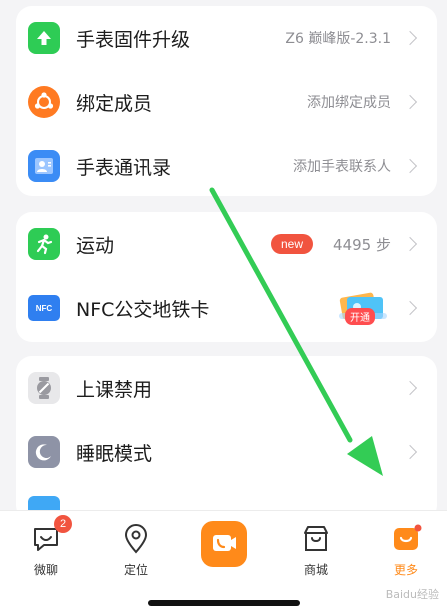 The height and width of the screenshot is (606, 447). What do you see at coordinates (44, 38) in the screenshot?
I see `upload-arrow-icon` at bounding box center [44, 38].